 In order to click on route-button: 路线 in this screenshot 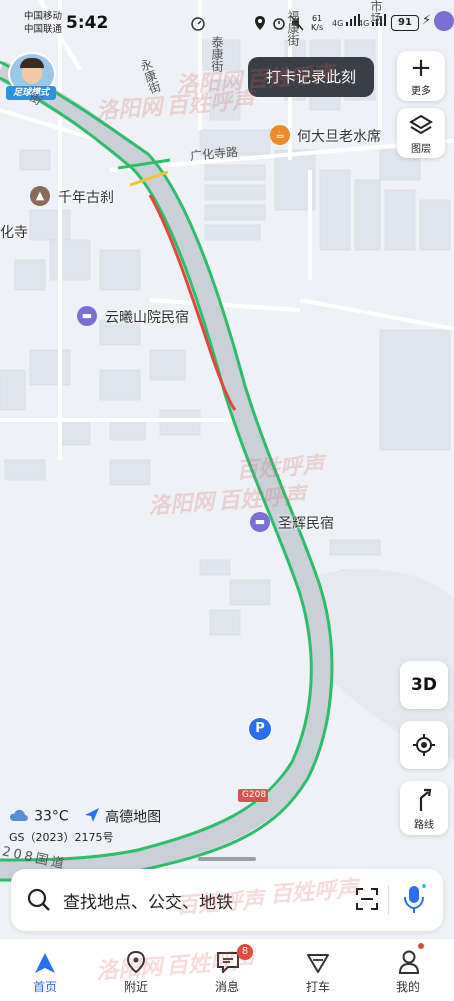, I will do `click(424, 808)`.